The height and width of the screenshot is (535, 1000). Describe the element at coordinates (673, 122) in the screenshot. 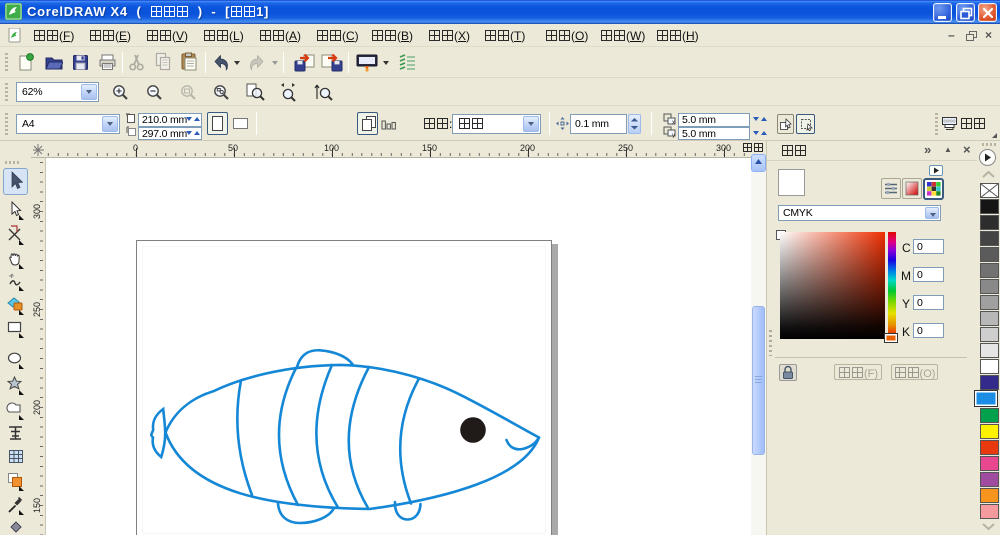

I see `svg-text: x` at that location.